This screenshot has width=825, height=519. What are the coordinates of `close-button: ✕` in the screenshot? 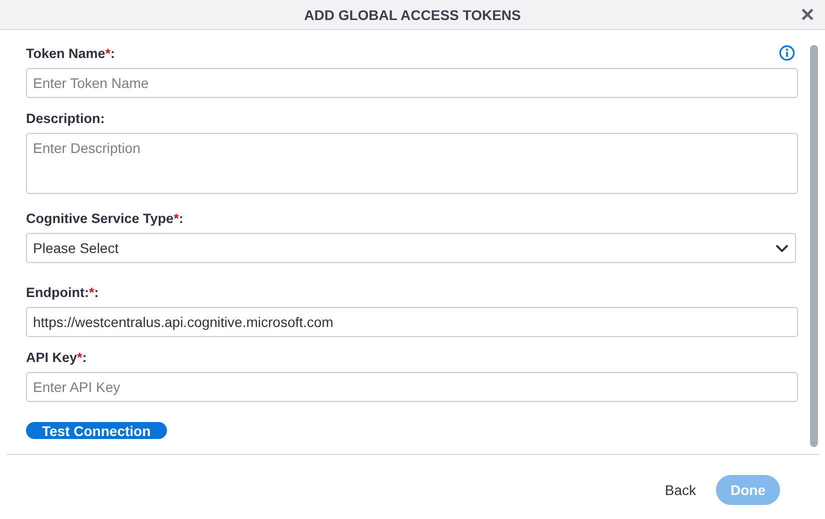 It's located at (807, 15).